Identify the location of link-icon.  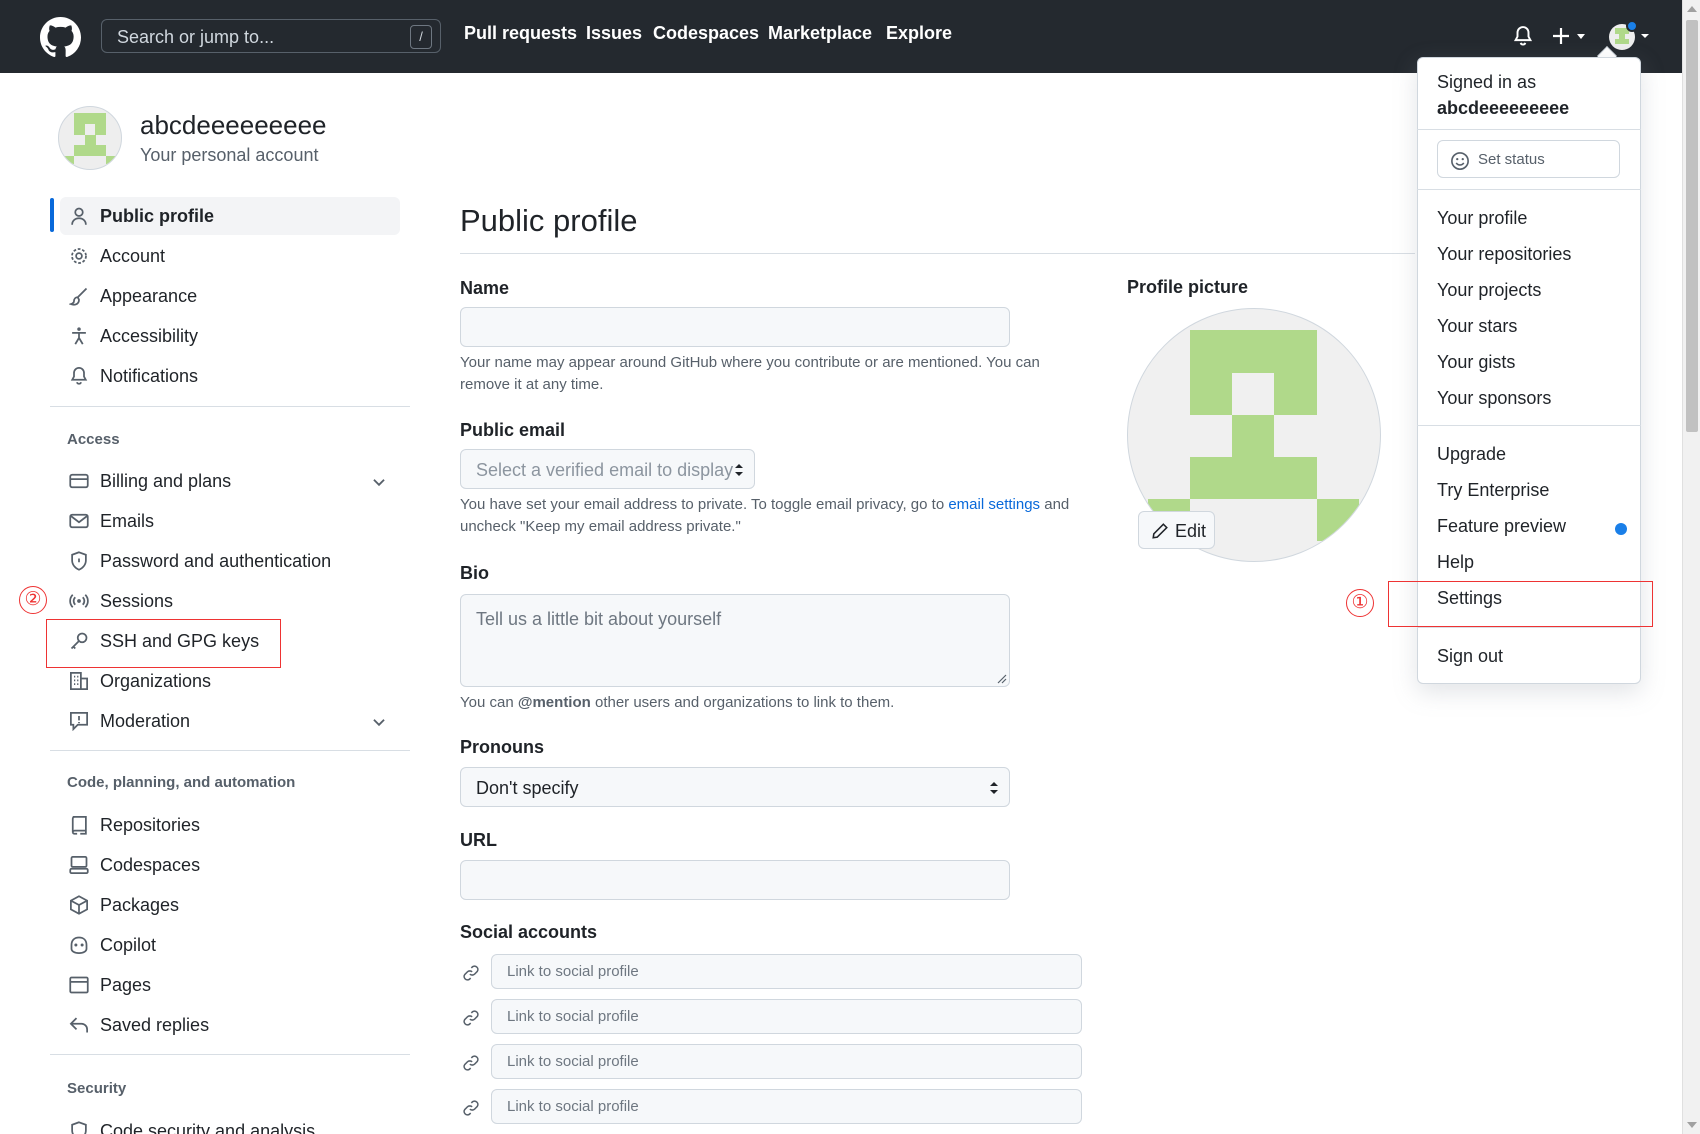
(471, 1063).